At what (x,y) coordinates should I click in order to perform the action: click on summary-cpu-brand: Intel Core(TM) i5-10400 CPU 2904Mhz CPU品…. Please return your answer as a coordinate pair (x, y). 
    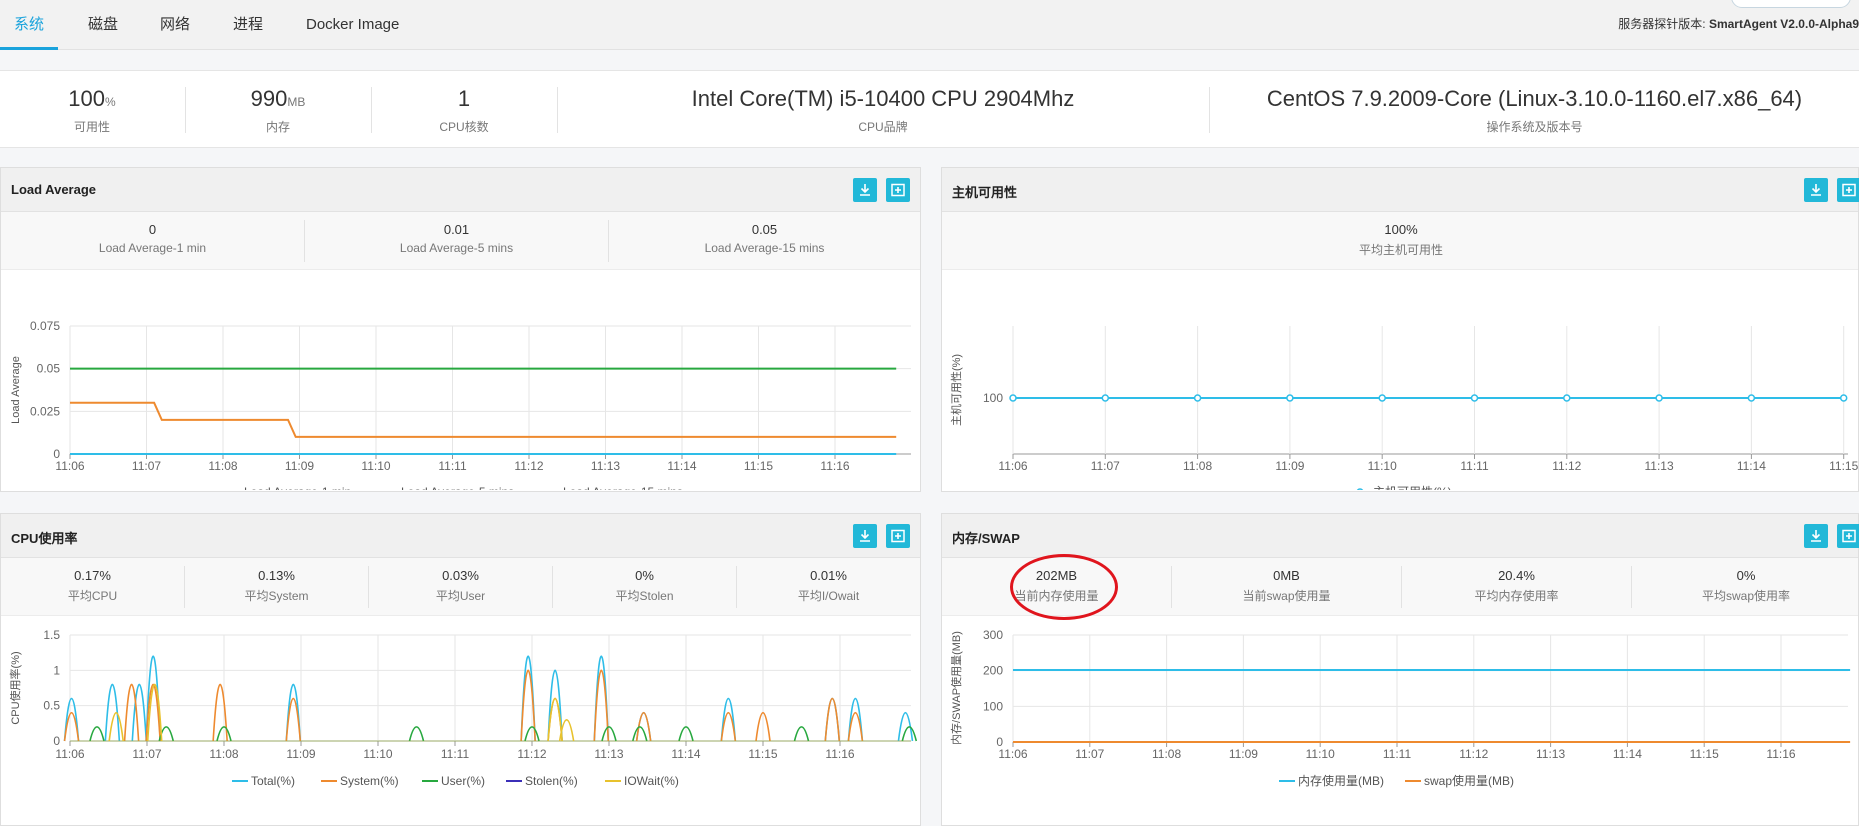
    Looking at the image, I should click on (883, 110).